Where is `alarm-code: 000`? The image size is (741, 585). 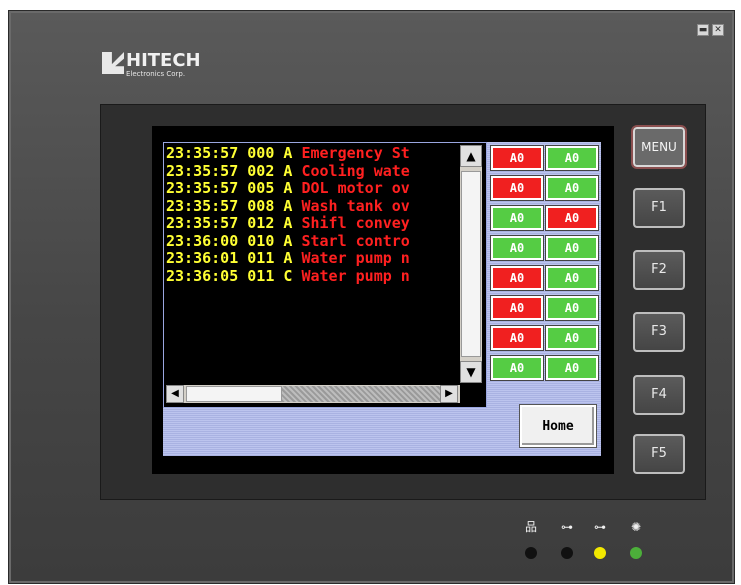
alarm-code: 000 is located at coordinates (261, 153).